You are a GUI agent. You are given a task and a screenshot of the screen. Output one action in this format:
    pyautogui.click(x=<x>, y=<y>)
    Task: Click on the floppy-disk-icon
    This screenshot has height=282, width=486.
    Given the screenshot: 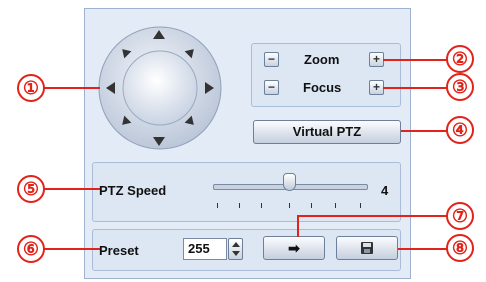 What is the action you would take?
    pyautogui.click(x=367, y=248)
    